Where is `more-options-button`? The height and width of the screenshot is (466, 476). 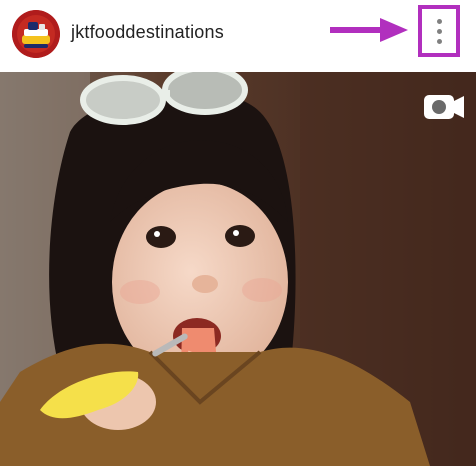 more-options-button is located at coordinates (439, 31).